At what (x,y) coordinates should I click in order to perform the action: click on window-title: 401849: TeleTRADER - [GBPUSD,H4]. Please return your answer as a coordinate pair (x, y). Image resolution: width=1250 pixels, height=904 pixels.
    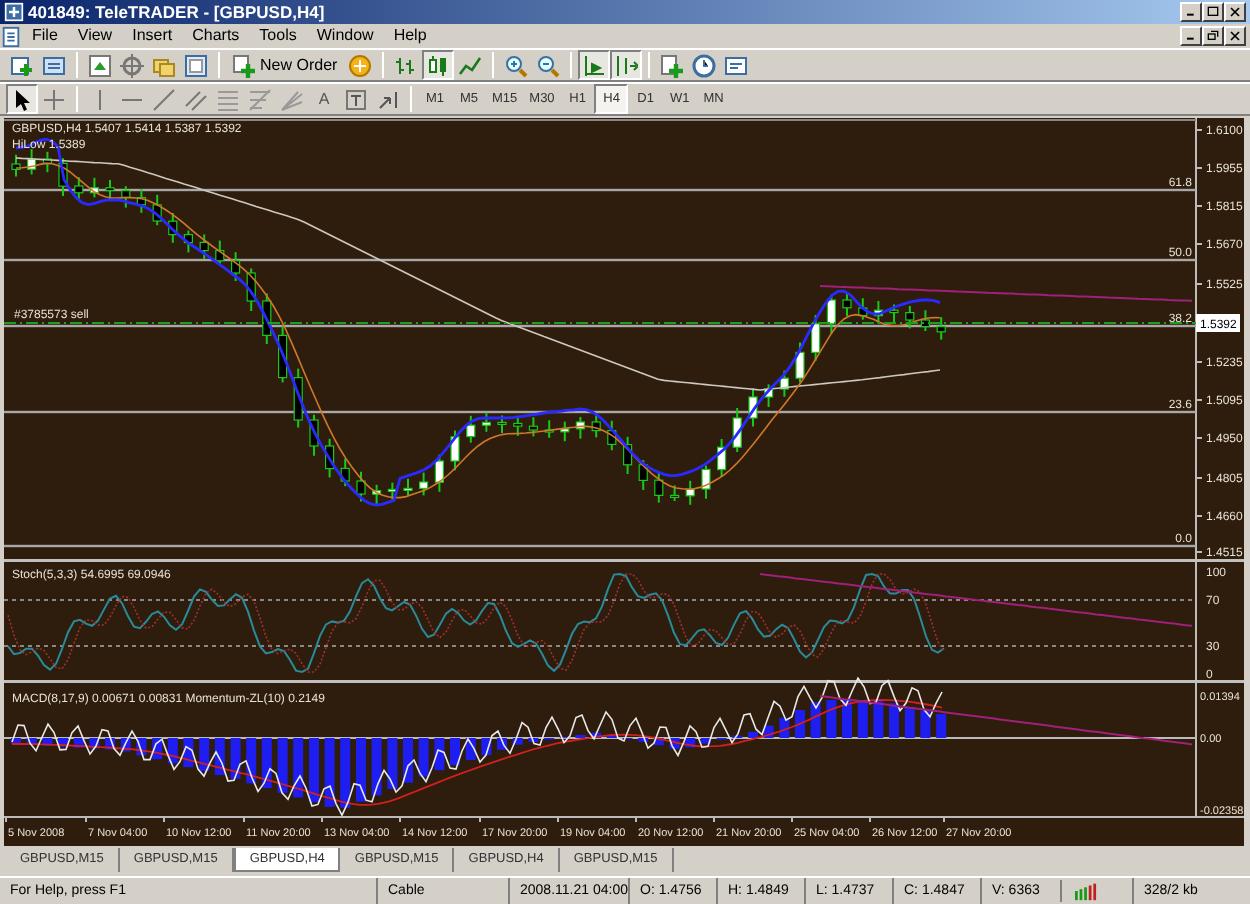
    Looking at the image, I should click on (176, 12).